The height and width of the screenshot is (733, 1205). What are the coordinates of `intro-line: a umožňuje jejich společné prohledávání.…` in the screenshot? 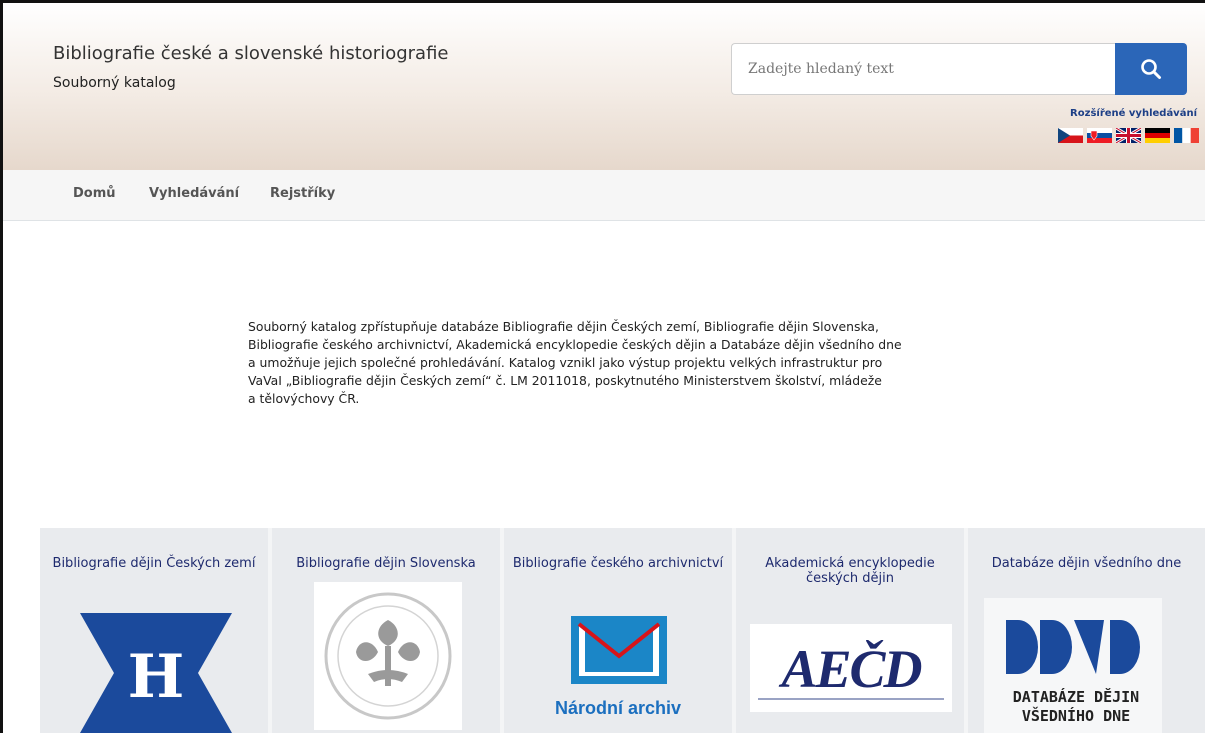 It's located at (565, 362).